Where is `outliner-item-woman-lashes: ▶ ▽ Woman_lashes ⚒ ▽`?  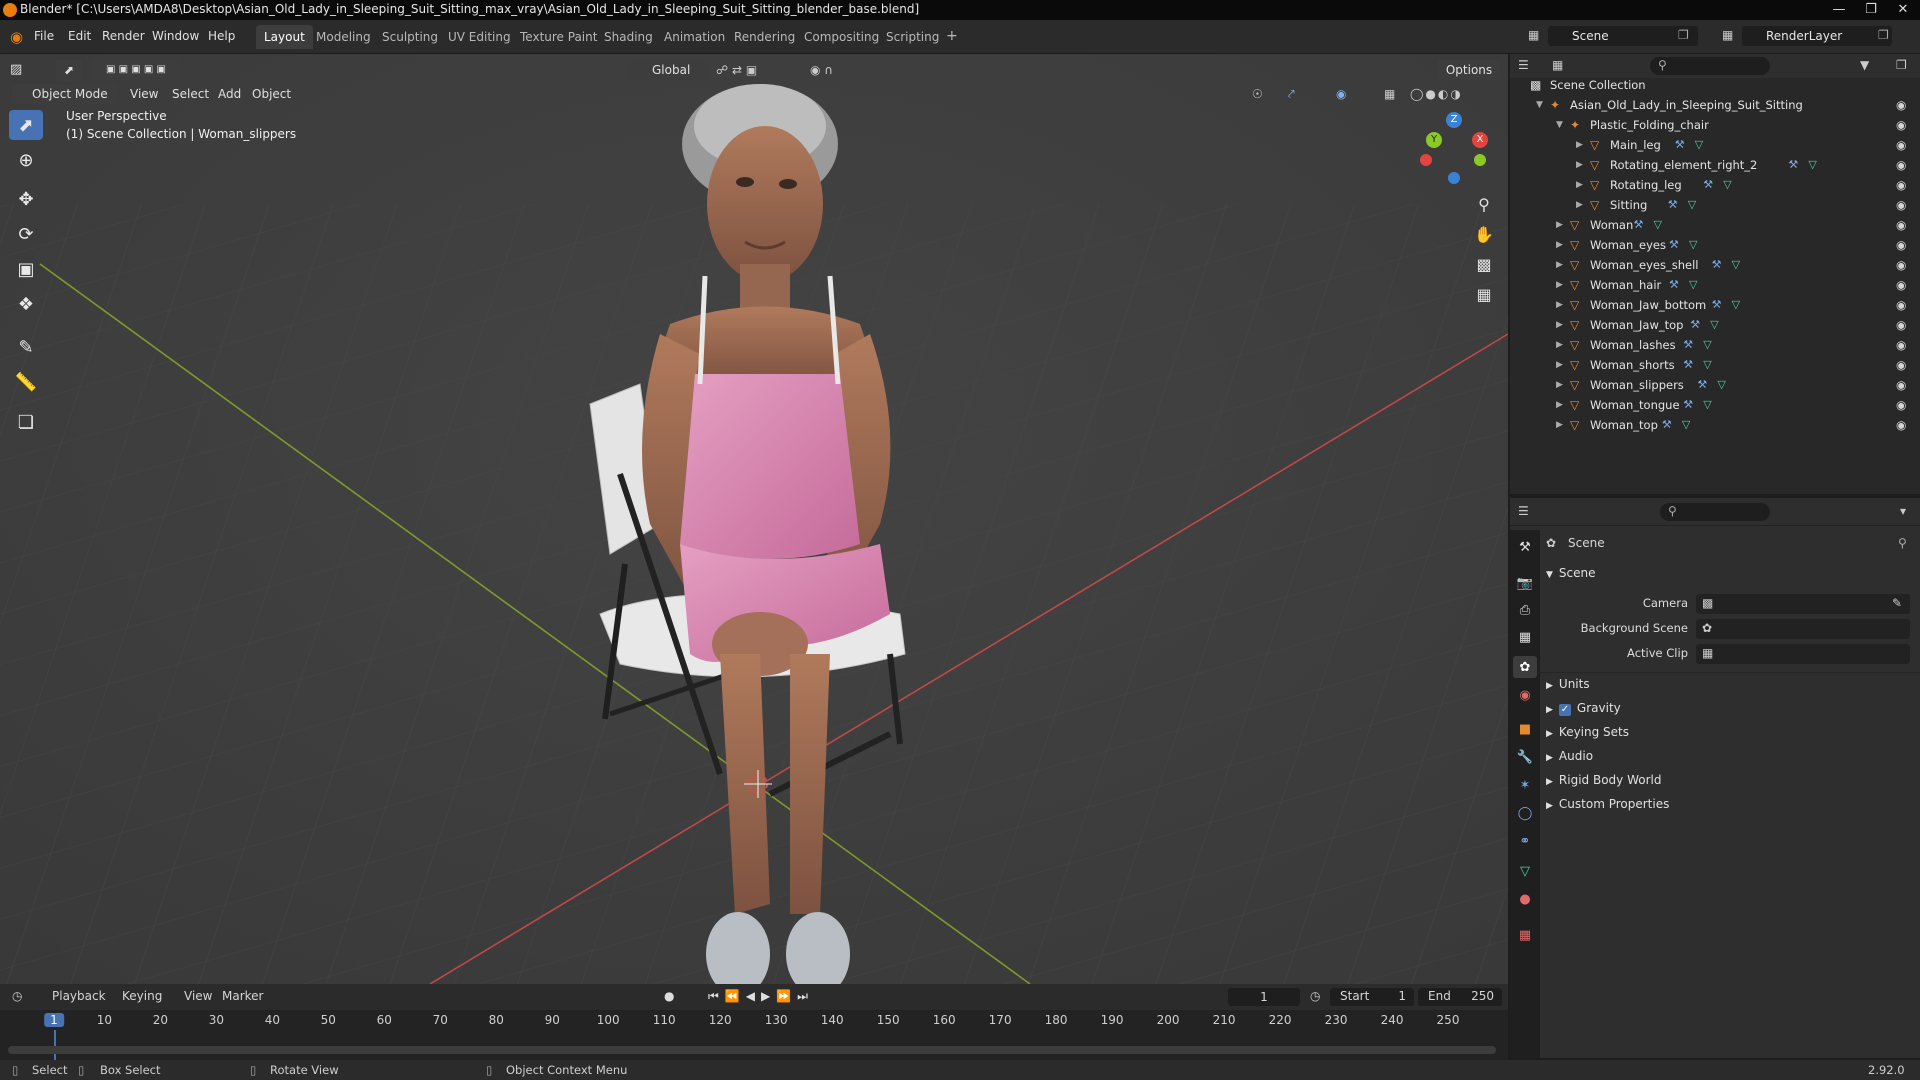
outliner-item-woman-lashes: ▶ ▽ Woman_lashes ⚒ ▽ is located at coordinates (856, 345).